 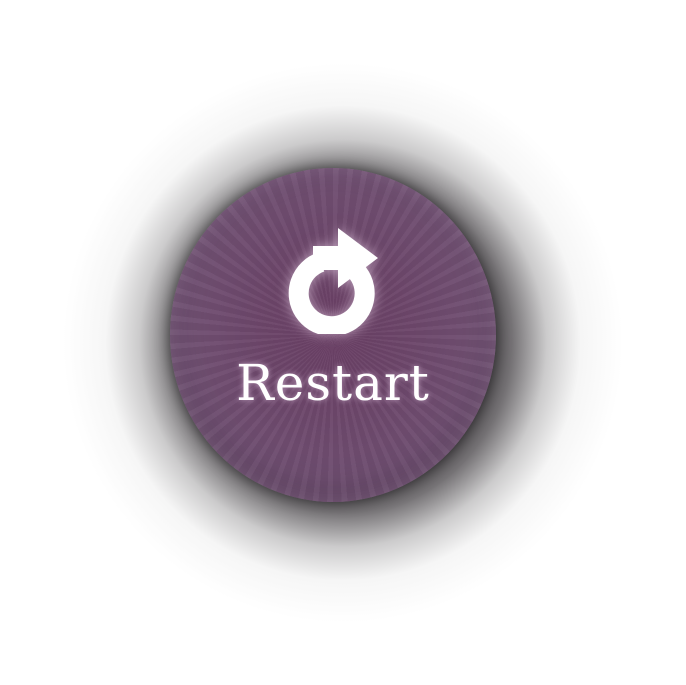 What do you see at coordinates (333, 281) in the screenshot?
I see `restart-arrow-icon` at bounding box center [333, 281].